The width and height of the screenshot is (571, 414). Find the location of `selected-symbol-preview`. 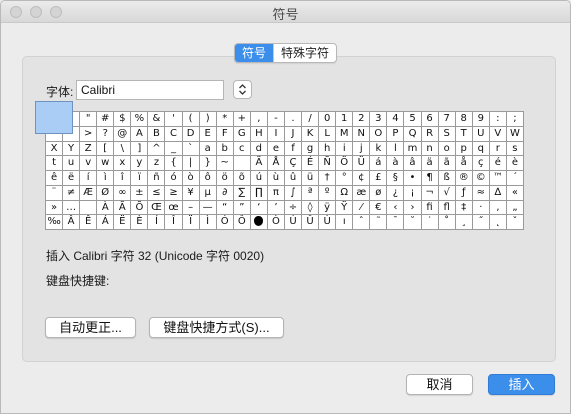

selected-symbol-preview is located at coordinates (54, 117).